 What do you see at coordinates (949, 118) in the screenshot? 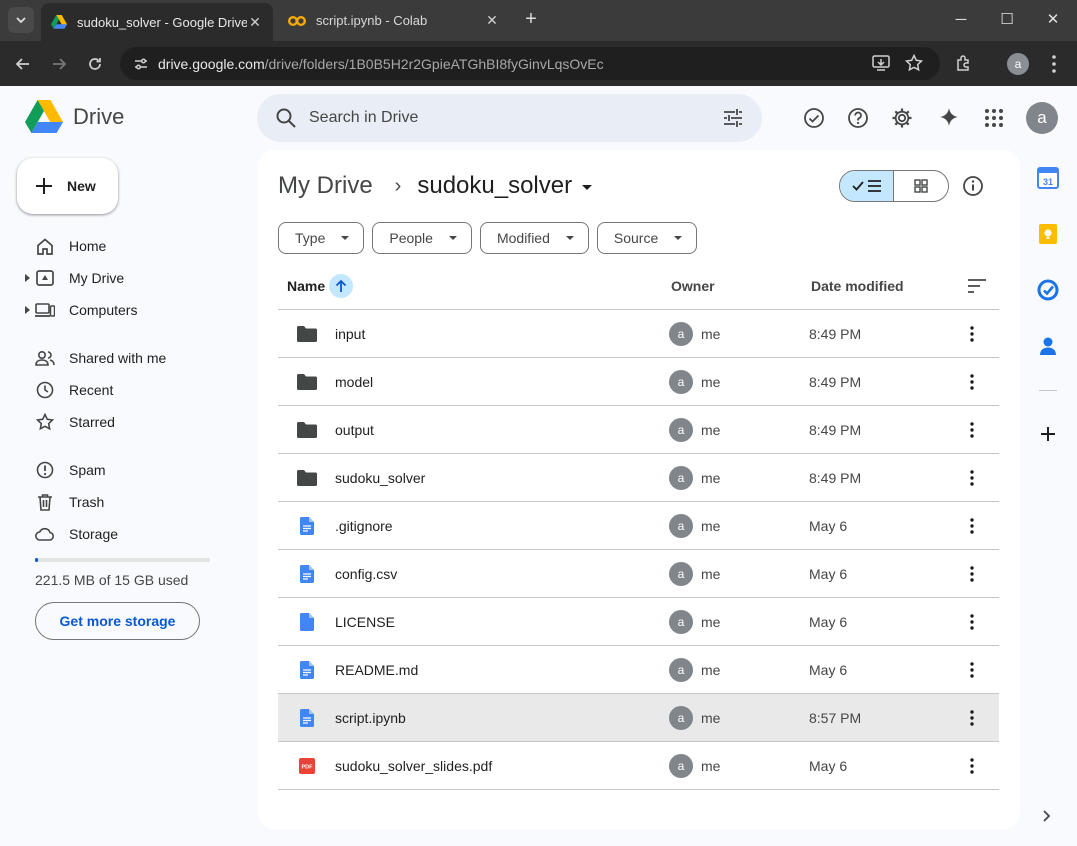
I see `gemini-sparkle-icon` at bounding box center [949, 118].